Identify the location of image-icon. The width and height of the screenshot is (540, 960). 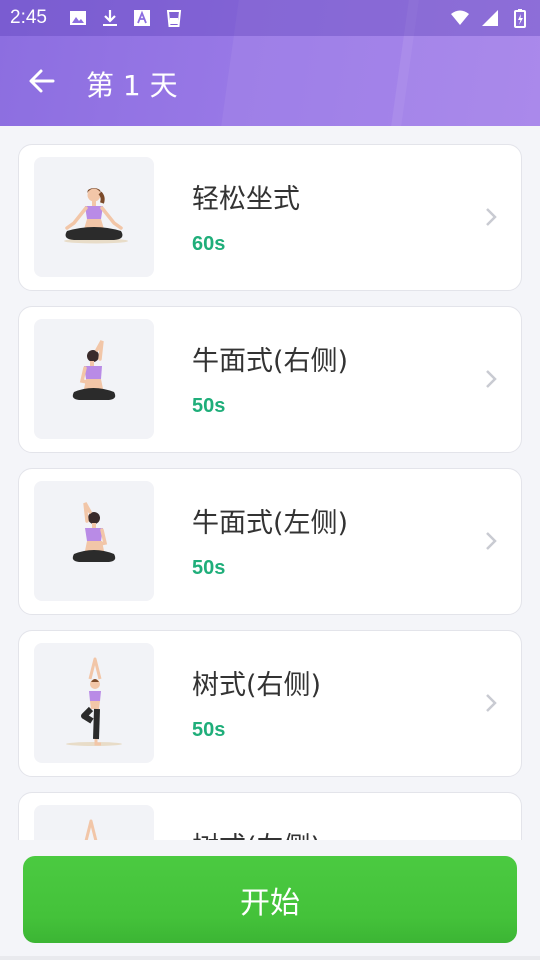
(78, 18).